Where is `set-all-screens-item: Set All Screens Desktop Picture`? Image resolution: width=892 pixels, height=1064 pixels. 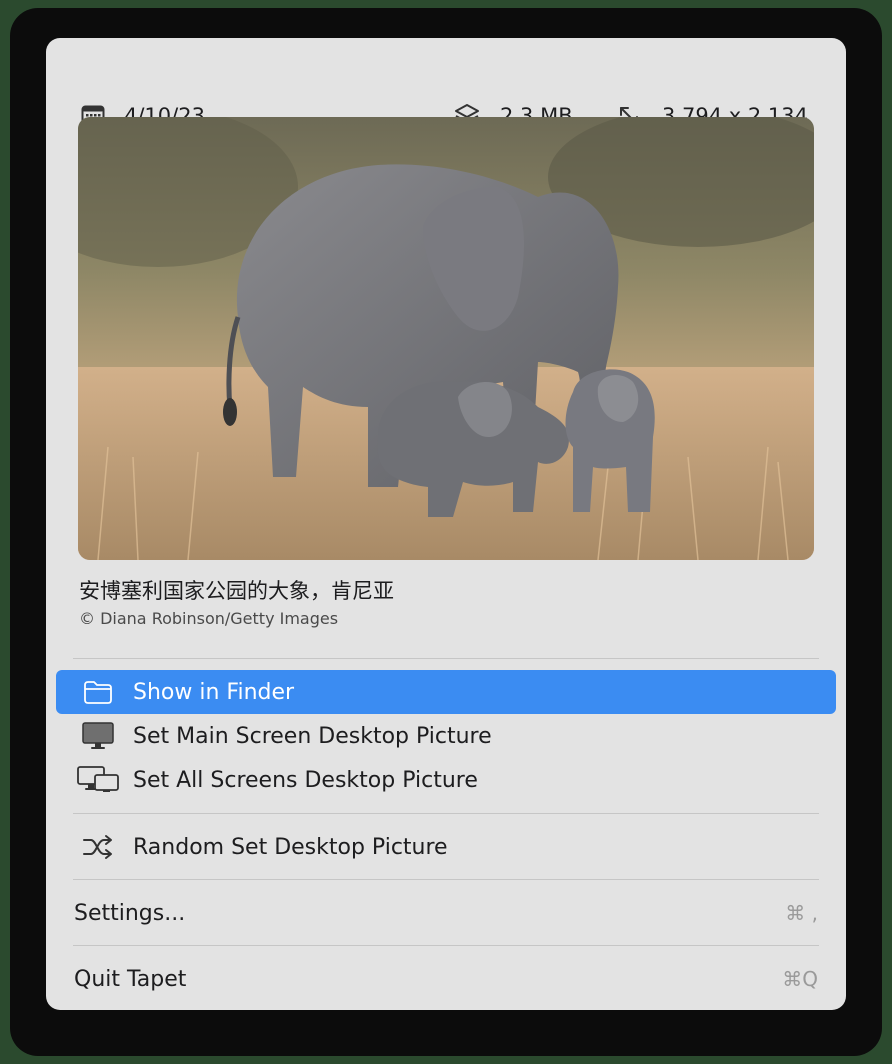
set-all-screens-item: Set All Screens Desktop Picture is located at coordinates (446, 780).